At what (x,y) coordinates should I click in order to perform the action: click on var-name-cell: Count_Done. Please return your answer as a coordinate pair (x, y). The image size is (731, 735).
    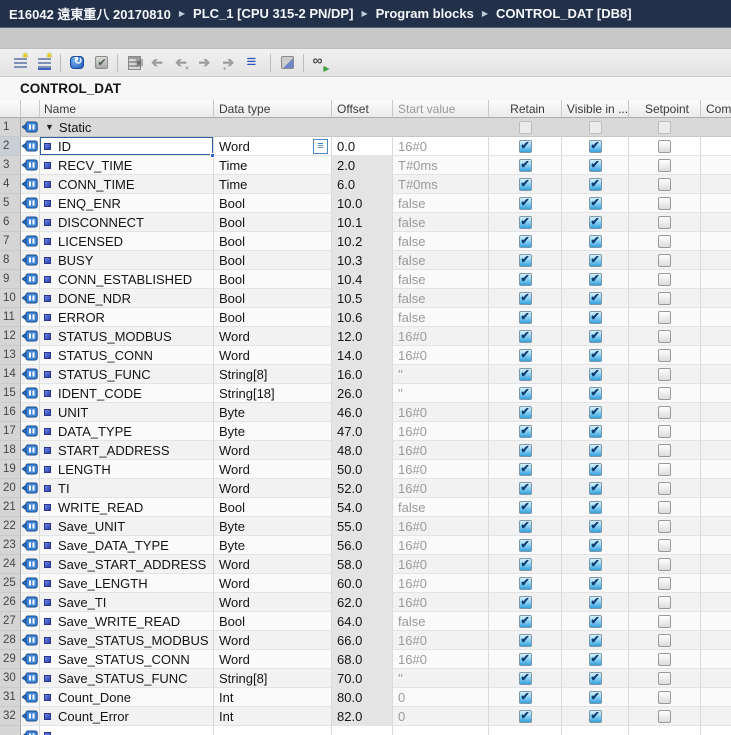
    Looking at the image, I should click on (127, 697).